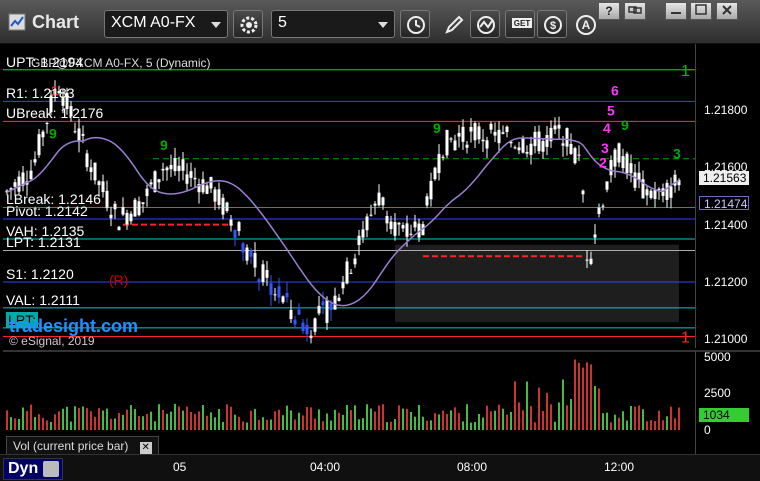 This screenshot has height=481, width=760. Describe the element at coordinates (552, 24) in the screenshot. I see `price-tag-button: $` at that location.